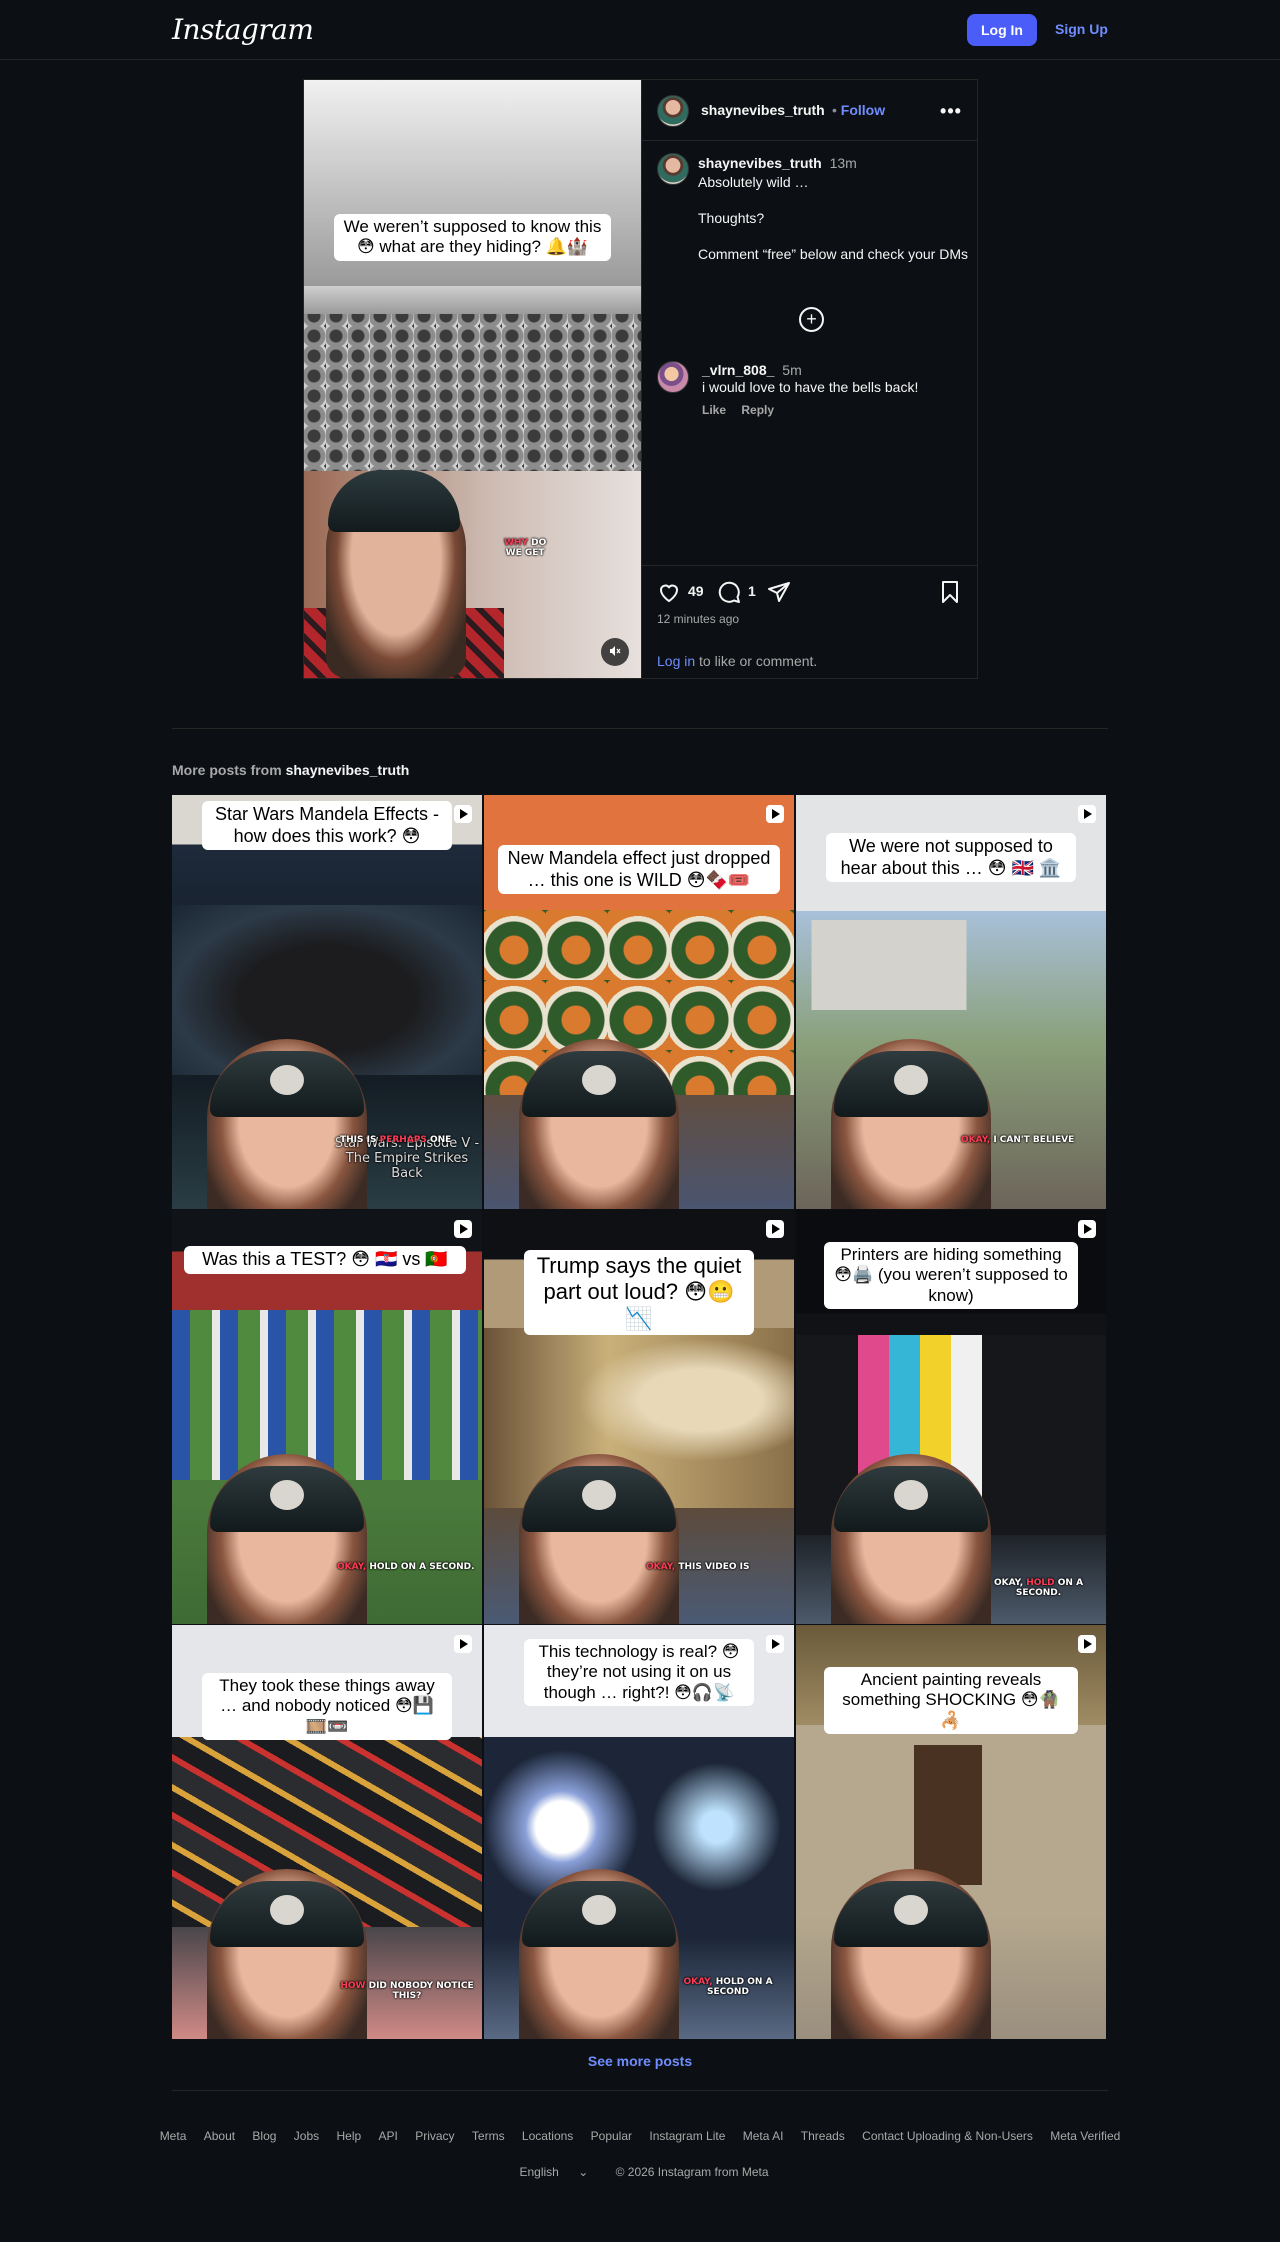 The height and width of the screenshot is (2242, 1280). What do you see at coordinates (388, 2136) in the screenshot?
I see `footer-link-api: API` at bounding box center [388, 2136].